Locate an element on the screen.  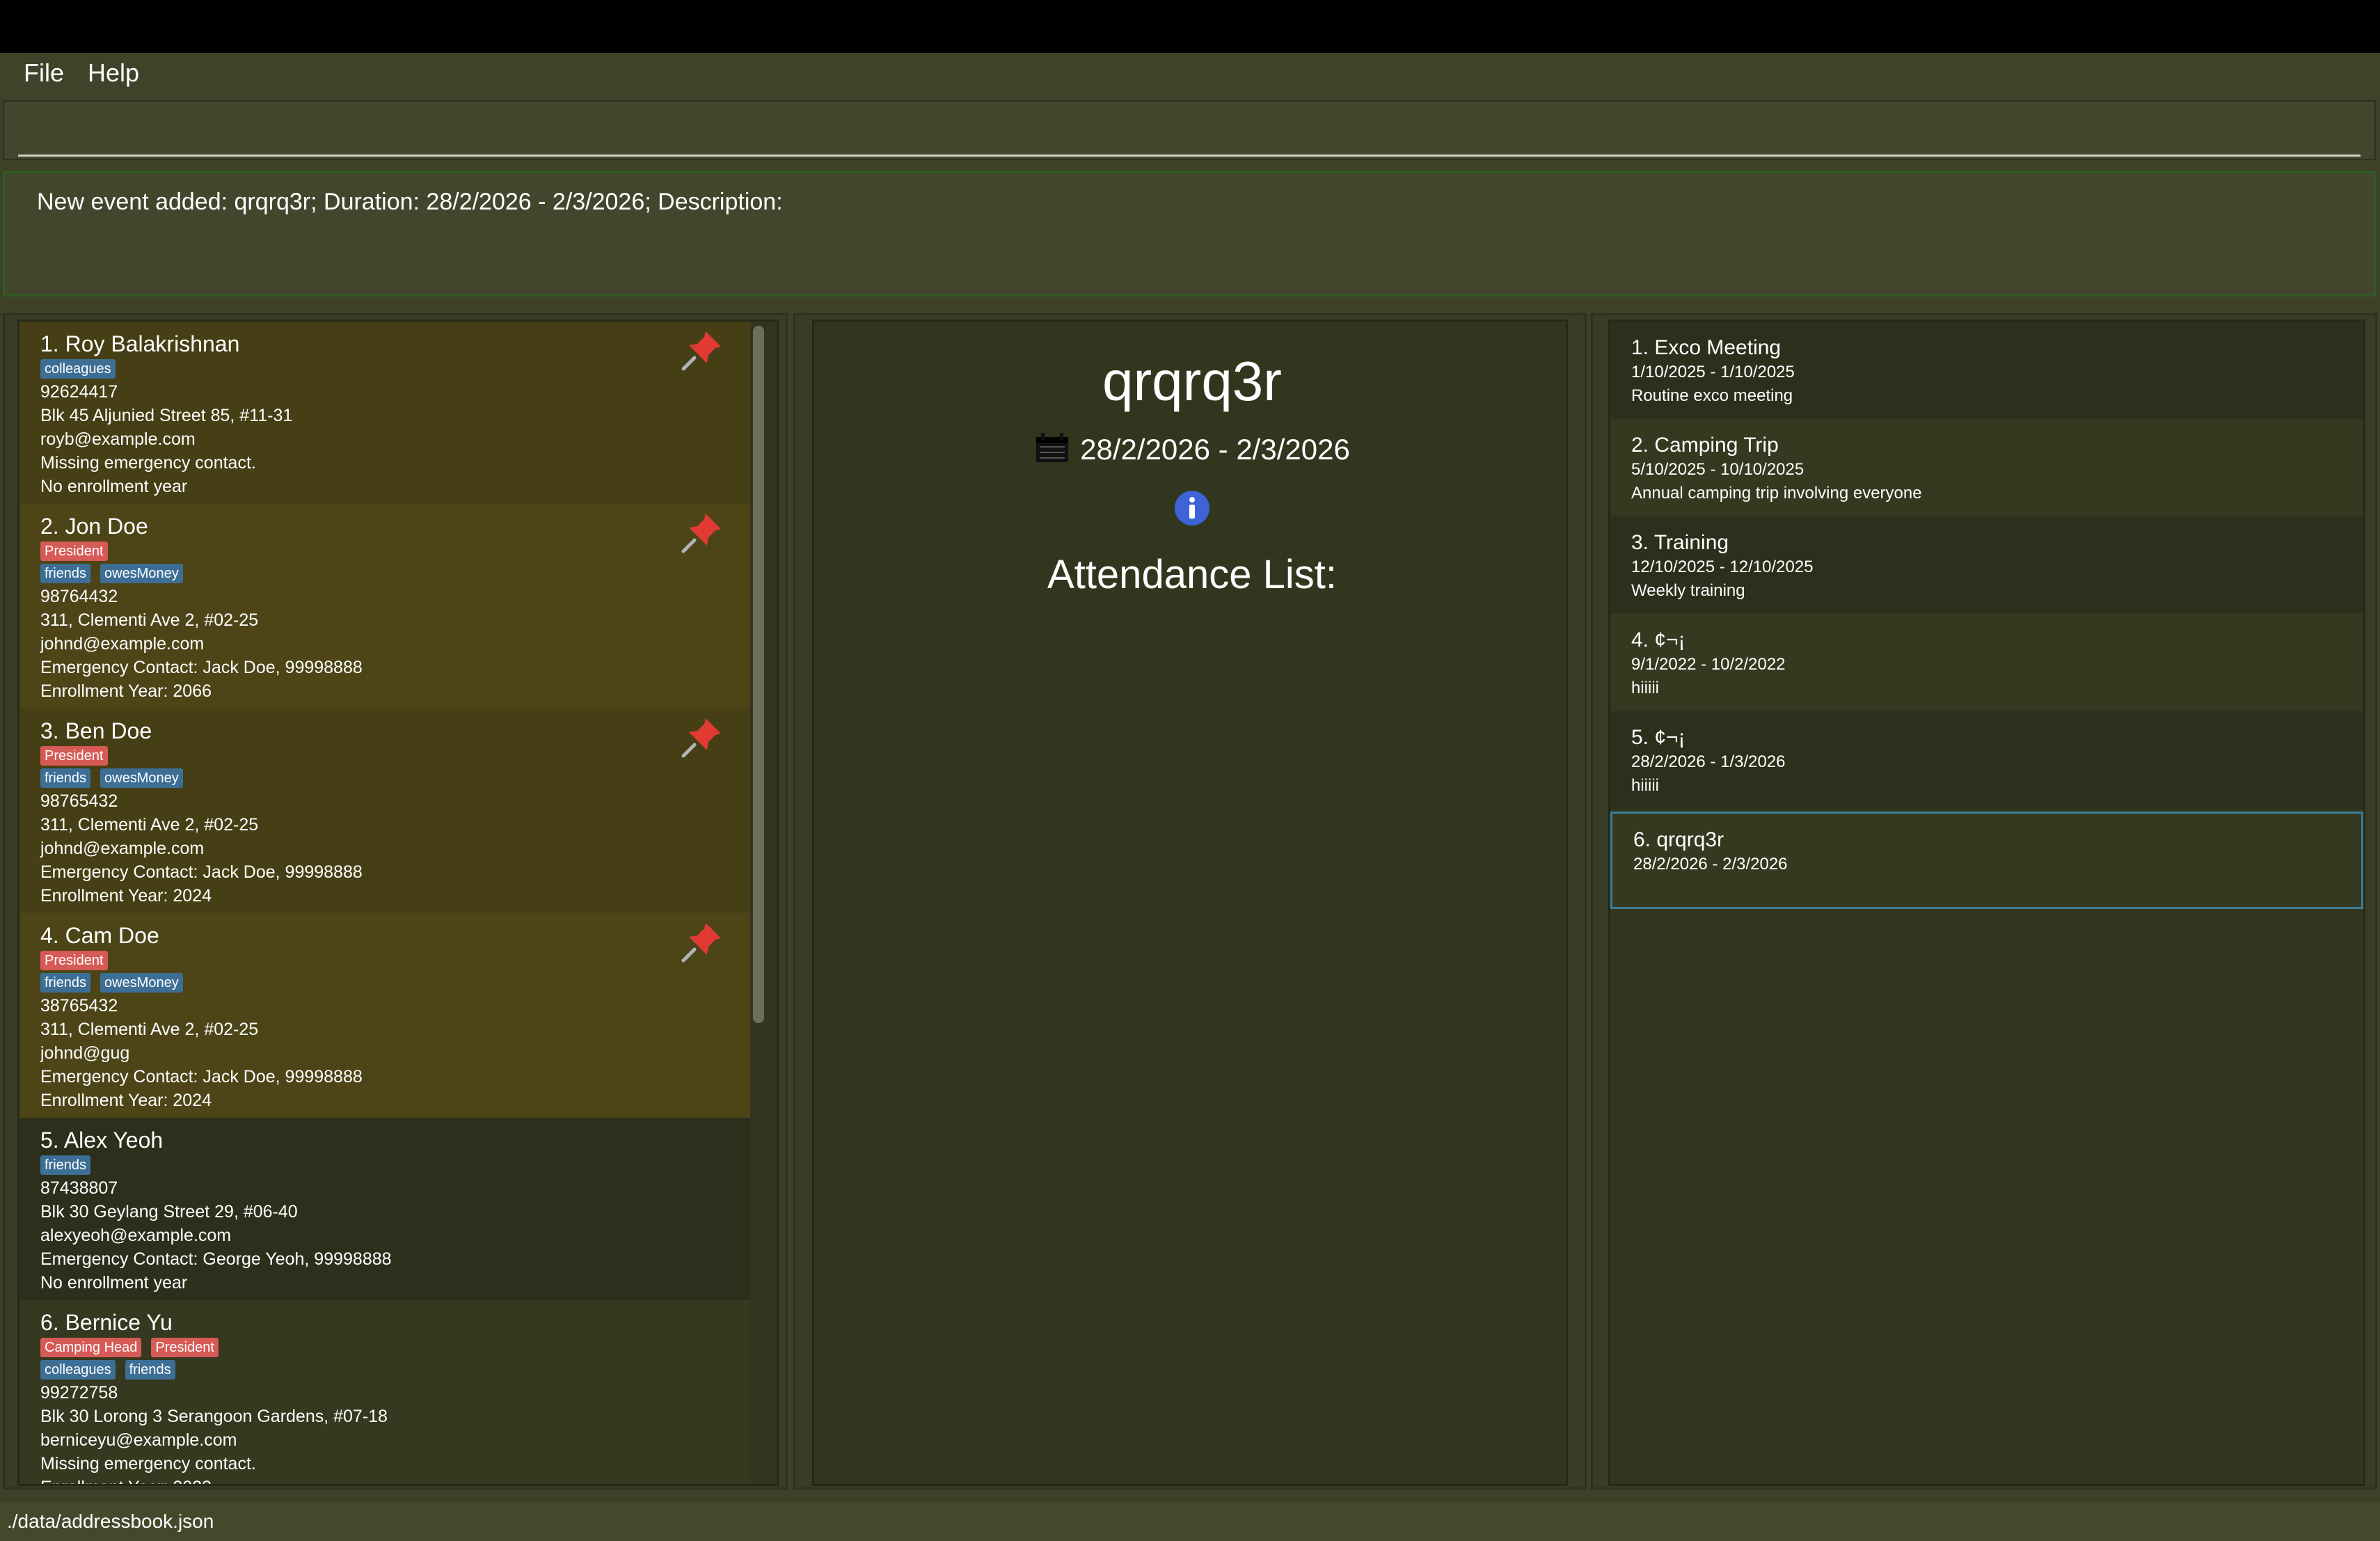
event-name: 3. Training is located at coordinates (1680, 542).